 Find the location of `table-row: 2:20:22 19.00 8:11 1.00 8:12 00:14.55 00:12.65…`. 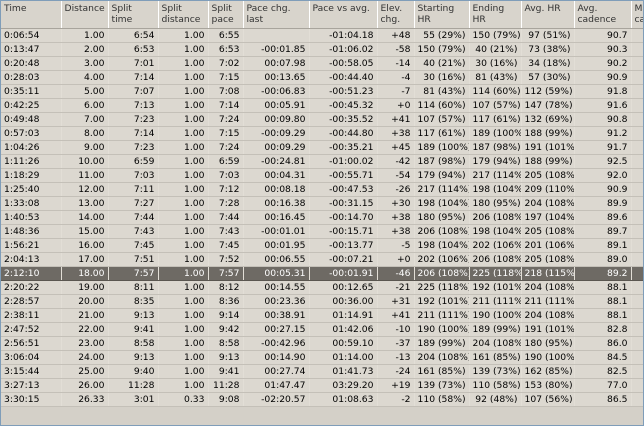

table-row: 2:20:22 19.00 8:11 1.00 8:12 00:14.55 00:12.65… is located at coordinates (322, 287).